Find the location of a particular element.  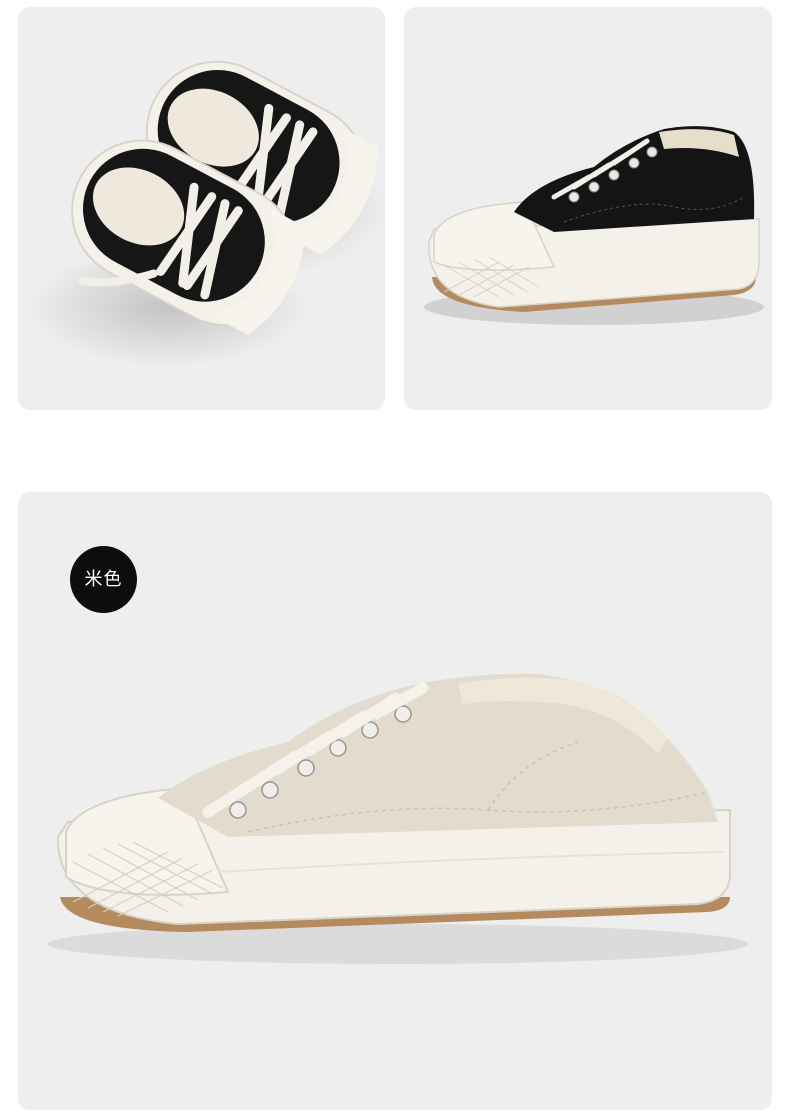

black-sneaker-side-image is located at coordinates (594, 225).